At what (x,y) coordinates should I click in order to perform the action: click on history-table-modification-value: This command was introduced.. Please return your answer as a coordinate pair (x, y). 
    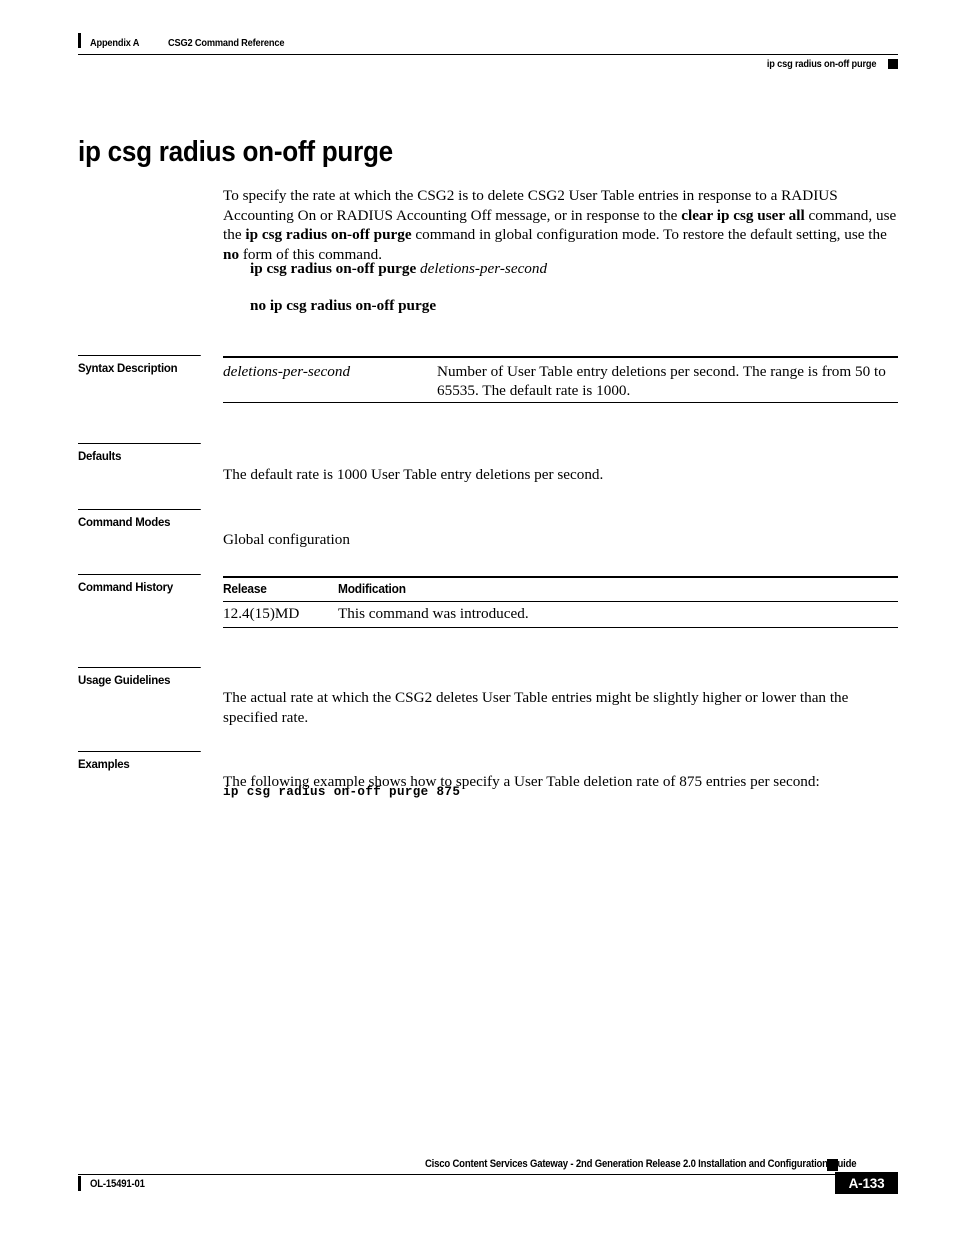
    Looking at the image, I should click on (433, 613).